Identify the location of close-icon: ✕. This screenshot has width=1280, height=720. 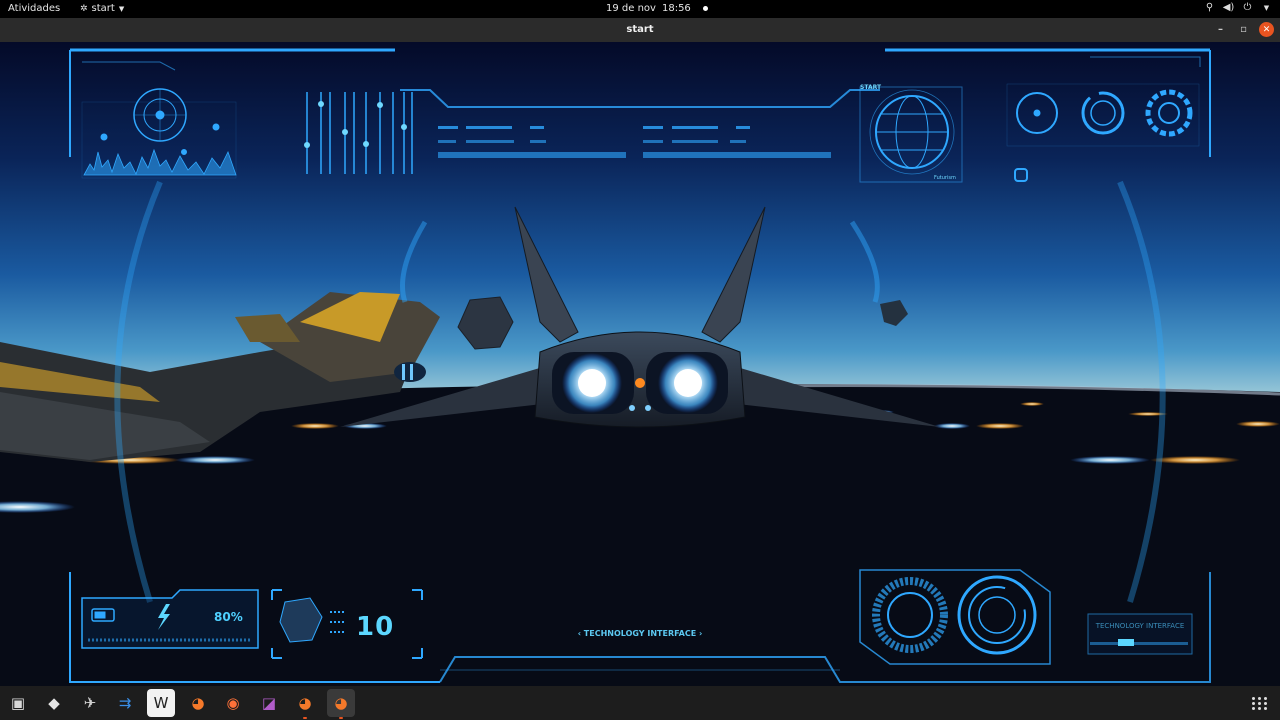
(1266, 29).